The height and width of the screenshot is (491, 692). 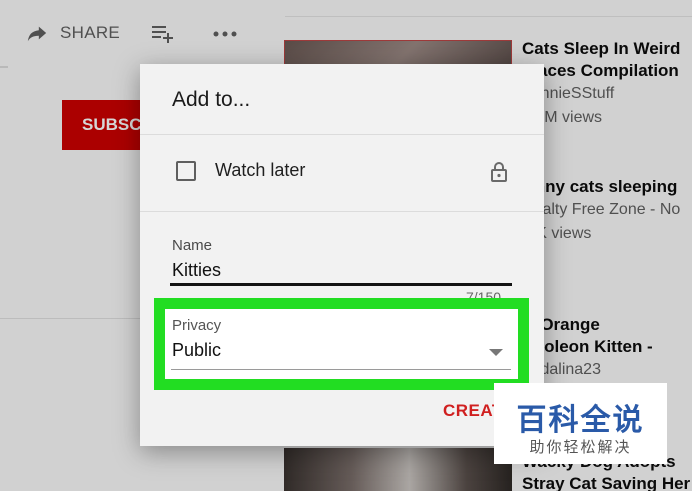 I want to click on dialog-divider, so click(x=342, y=211).